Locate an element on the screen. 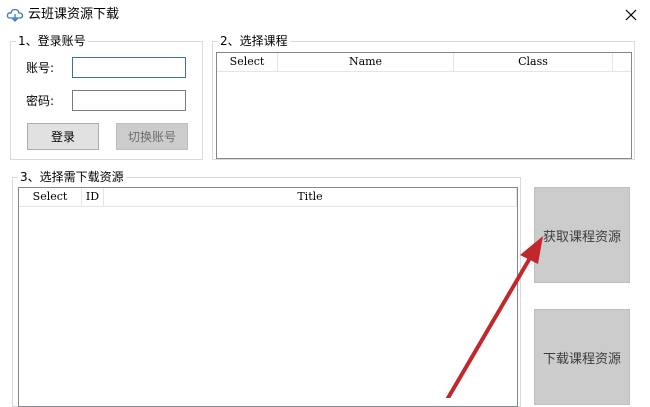 This screenshot has width=650, height=407. course-list-header: Select Name Class is located at coordinates (424, 62).